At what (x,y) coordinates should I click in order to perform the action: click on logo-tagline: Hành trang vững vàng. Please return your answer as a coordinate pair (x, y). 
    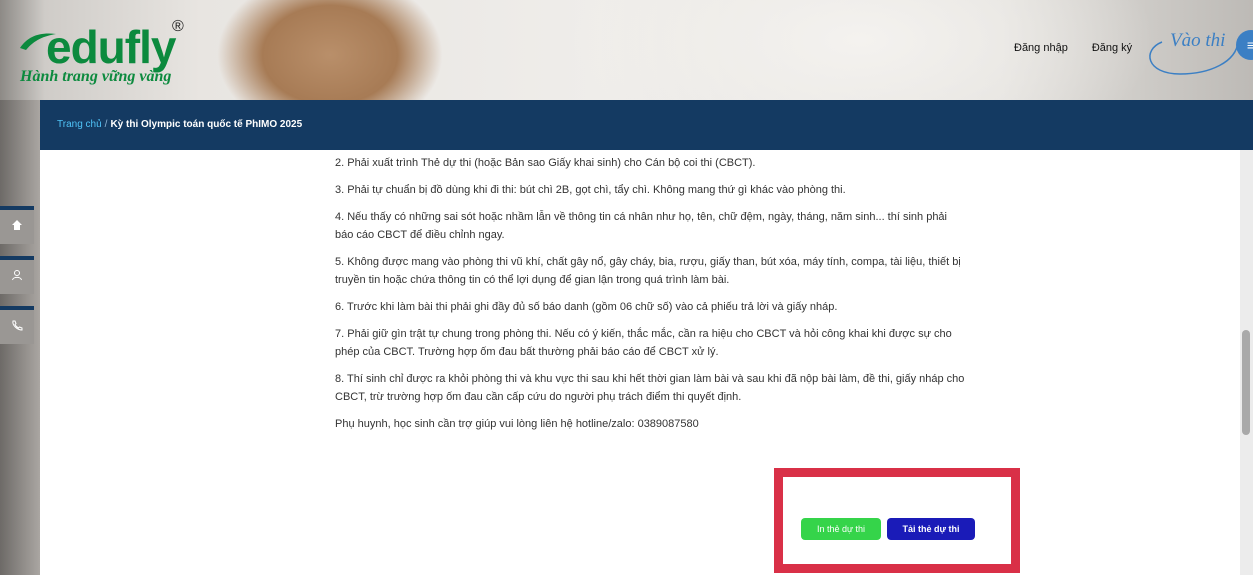
    Looking at the image, I should click on (96, 76).